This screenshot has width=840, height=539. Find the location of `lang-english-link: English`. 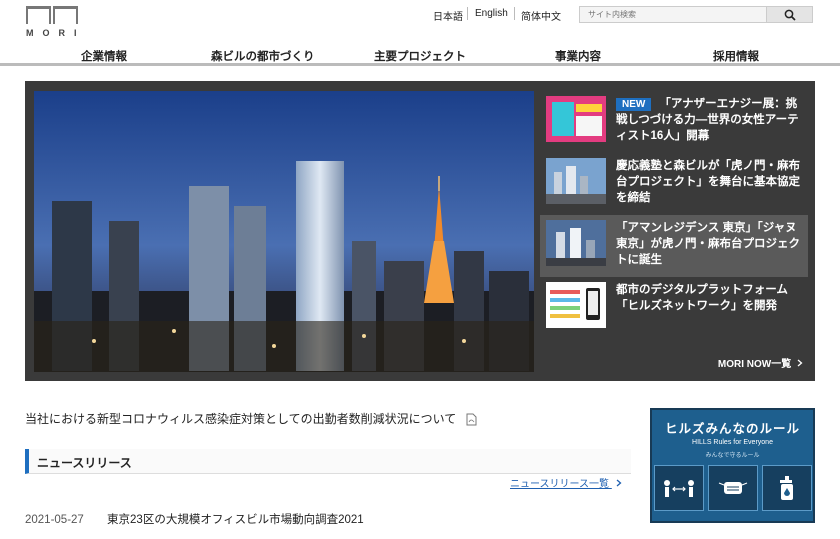

lang-english-link: English is located at coordinates (491, 13).